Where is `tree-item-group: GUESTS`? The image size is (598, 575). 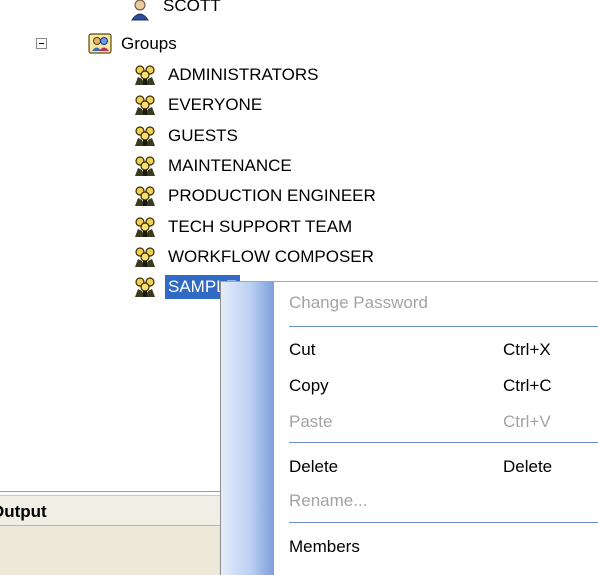
tree-item-group: GUESTS is located at coordinates (187, 136).